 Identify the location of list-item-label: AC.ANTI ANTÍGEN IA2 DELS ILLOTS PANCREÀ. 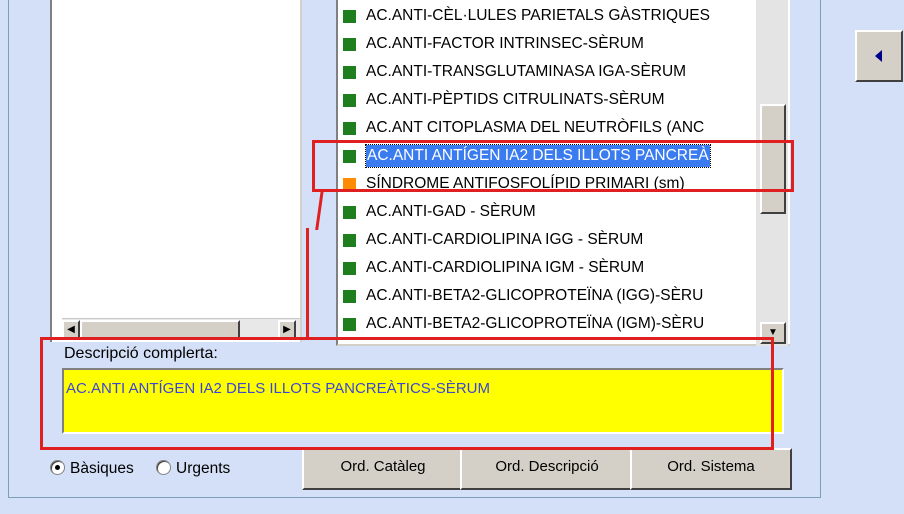
(538, 156).